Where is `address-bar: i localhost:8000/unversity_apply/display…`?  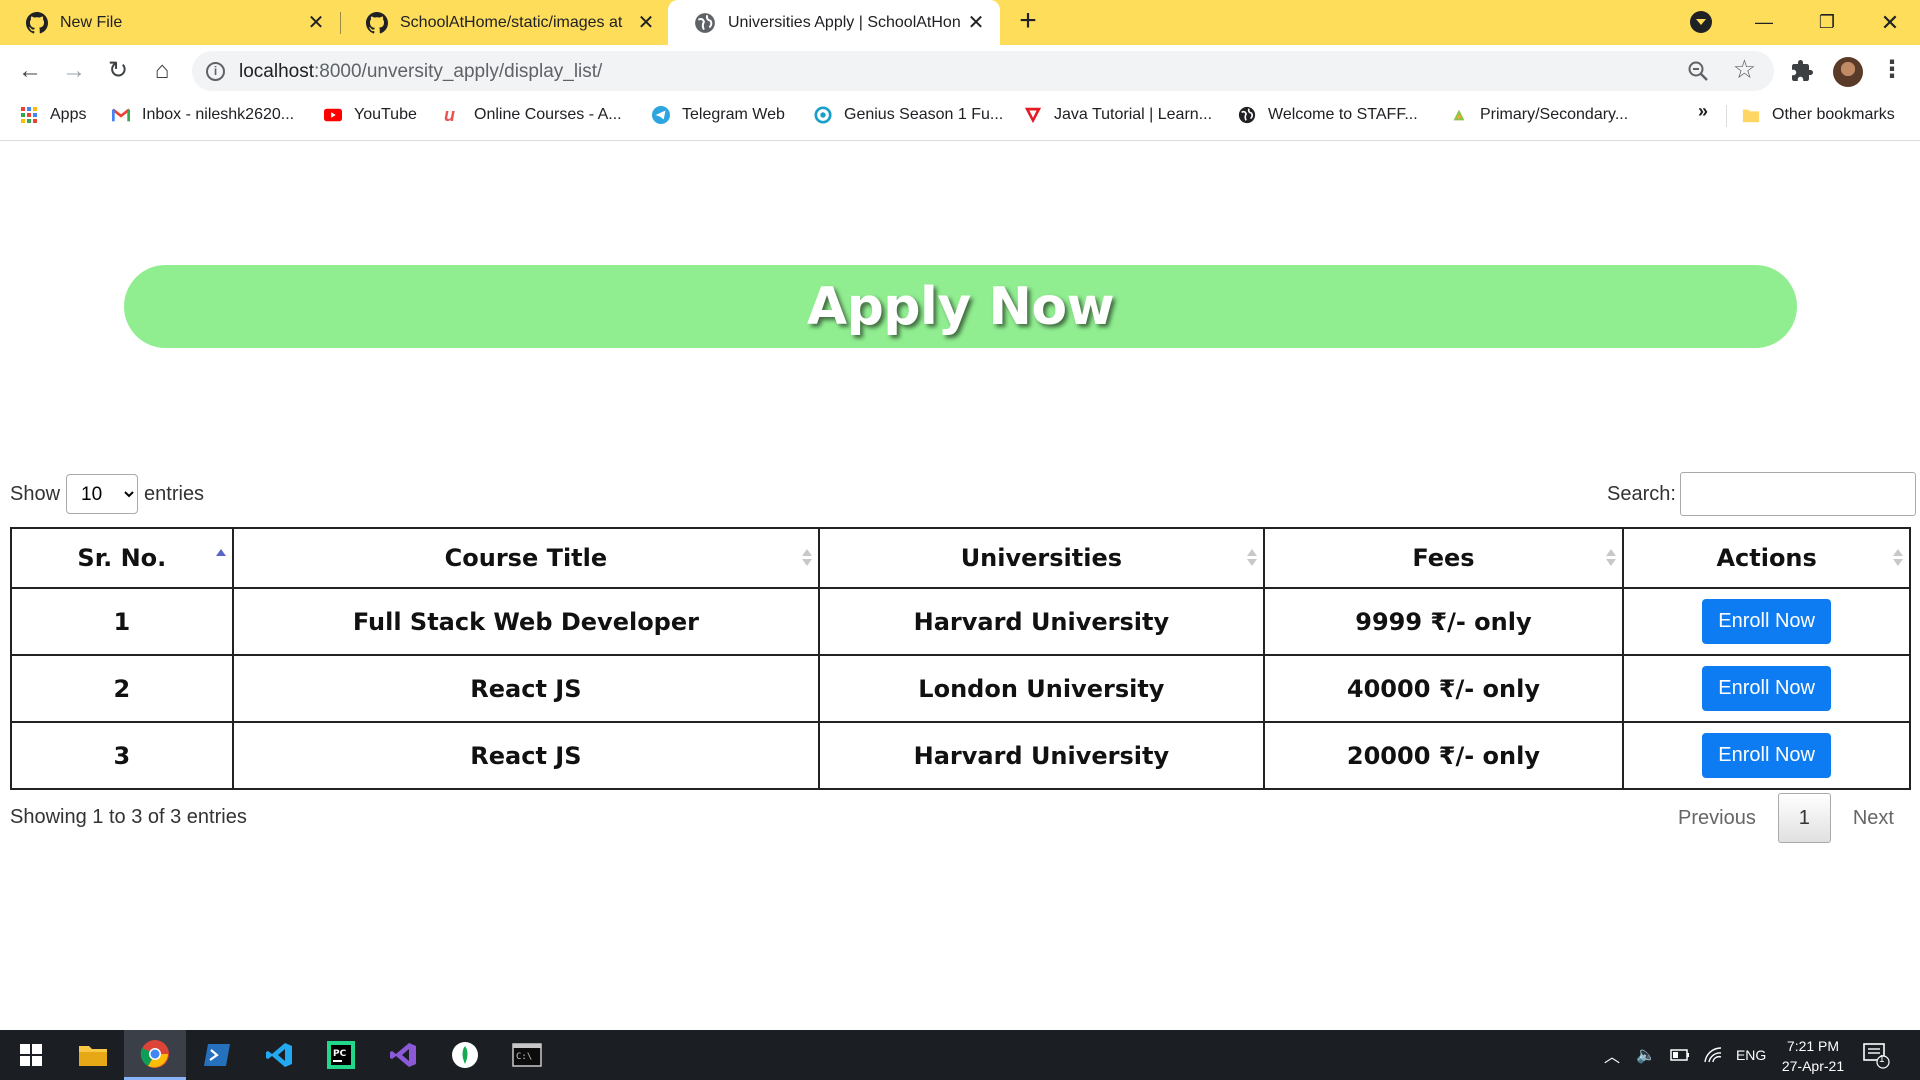 address-bar: i localhost:8000/unversity_apply/display… is located at coordinates (983, 71).